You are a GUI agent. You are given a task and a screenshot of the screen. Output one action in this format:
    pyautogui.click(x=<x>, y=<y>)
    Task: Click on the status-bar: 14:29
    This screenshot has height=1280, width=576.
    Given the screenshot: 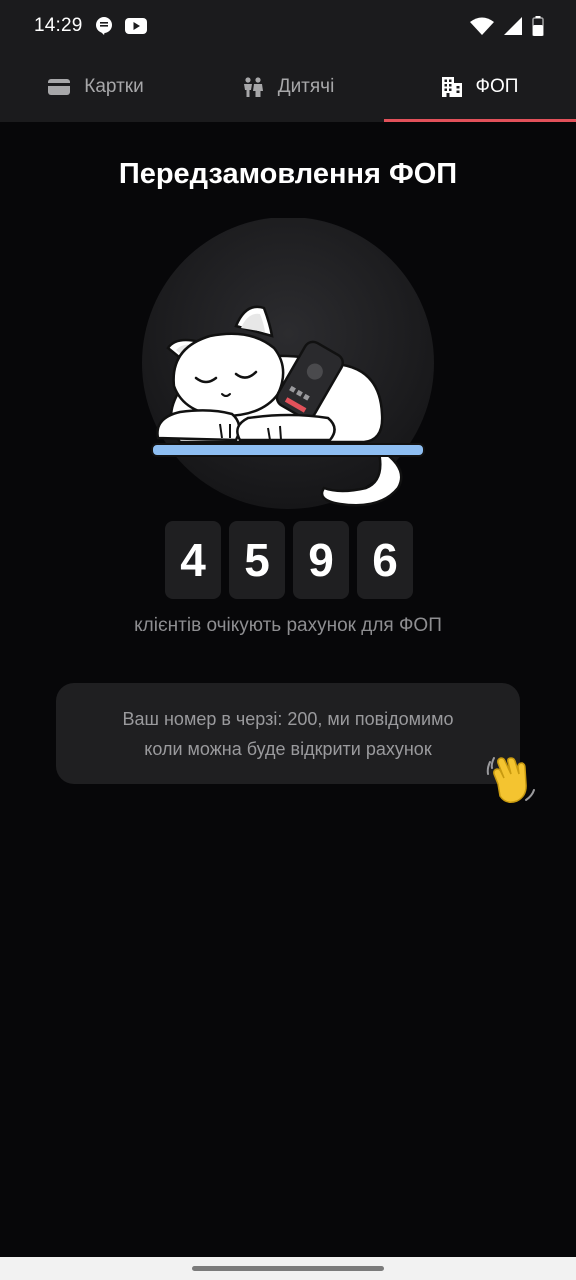 What is the action you would take?
    pyautogui.click(x=288, y=26)
    